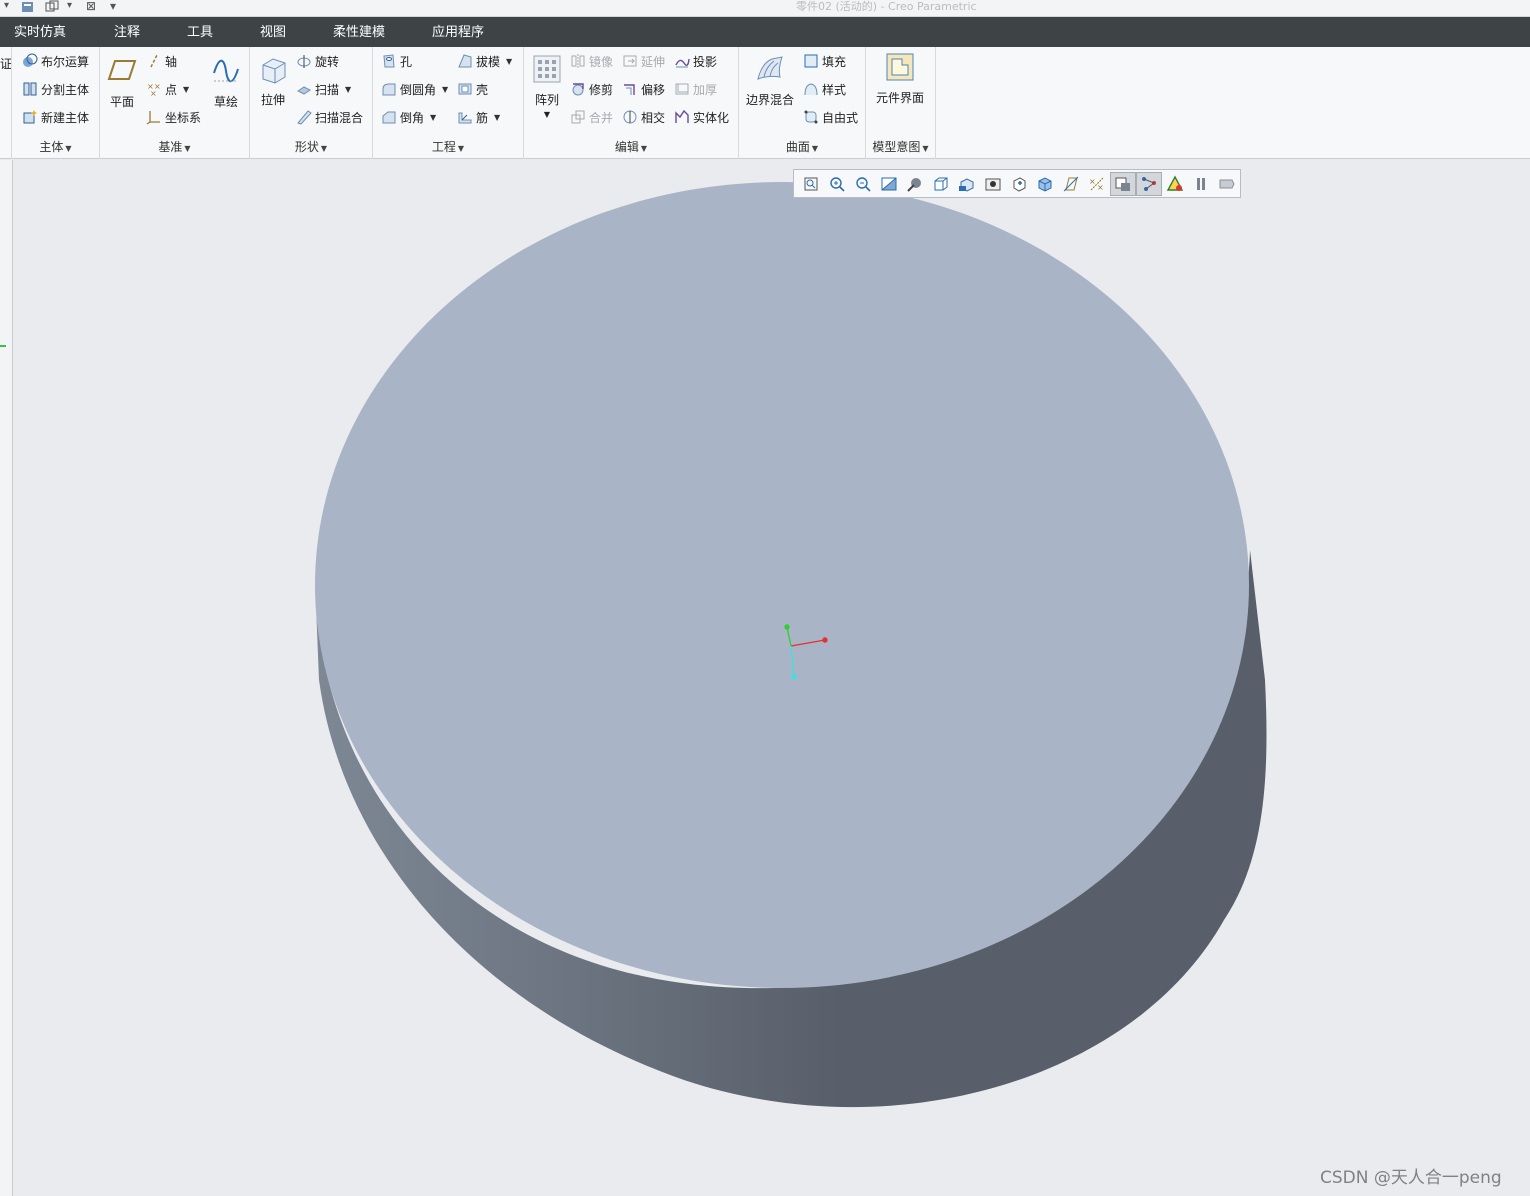 The image size is (1530, 1196). I want to click on solidify-button: 实体化, so click(701, 117).